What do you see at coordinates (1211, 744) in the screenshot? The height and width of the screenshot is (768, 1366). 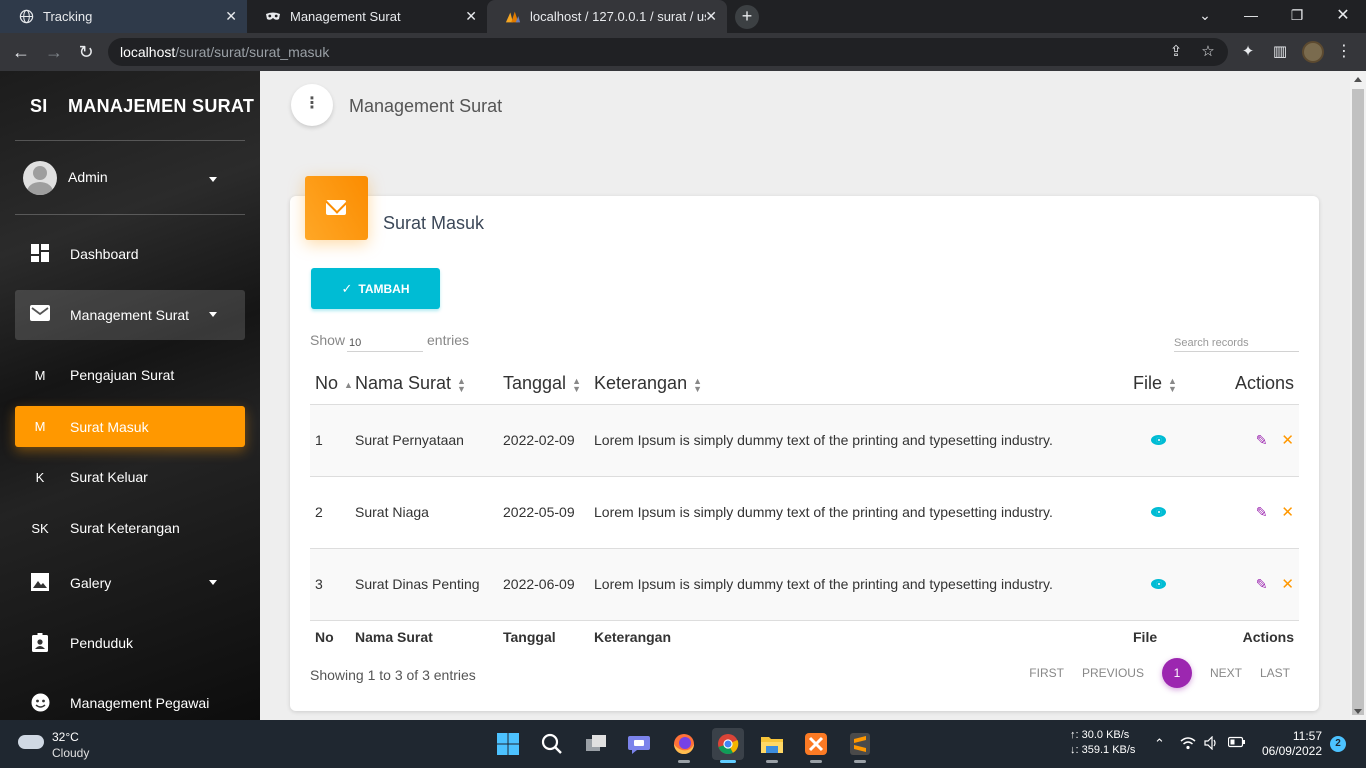 I see `volume-icon` at bounding box center [1211, 744].